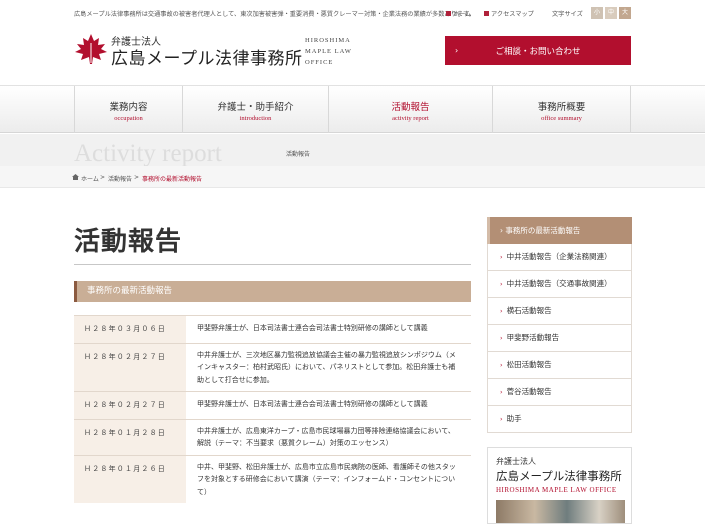 This screenshot has height=524, width=705. What do you see at coordinates (560, 511) in the screenshot?
I see `office-photo` at bounding box center [560, 511].